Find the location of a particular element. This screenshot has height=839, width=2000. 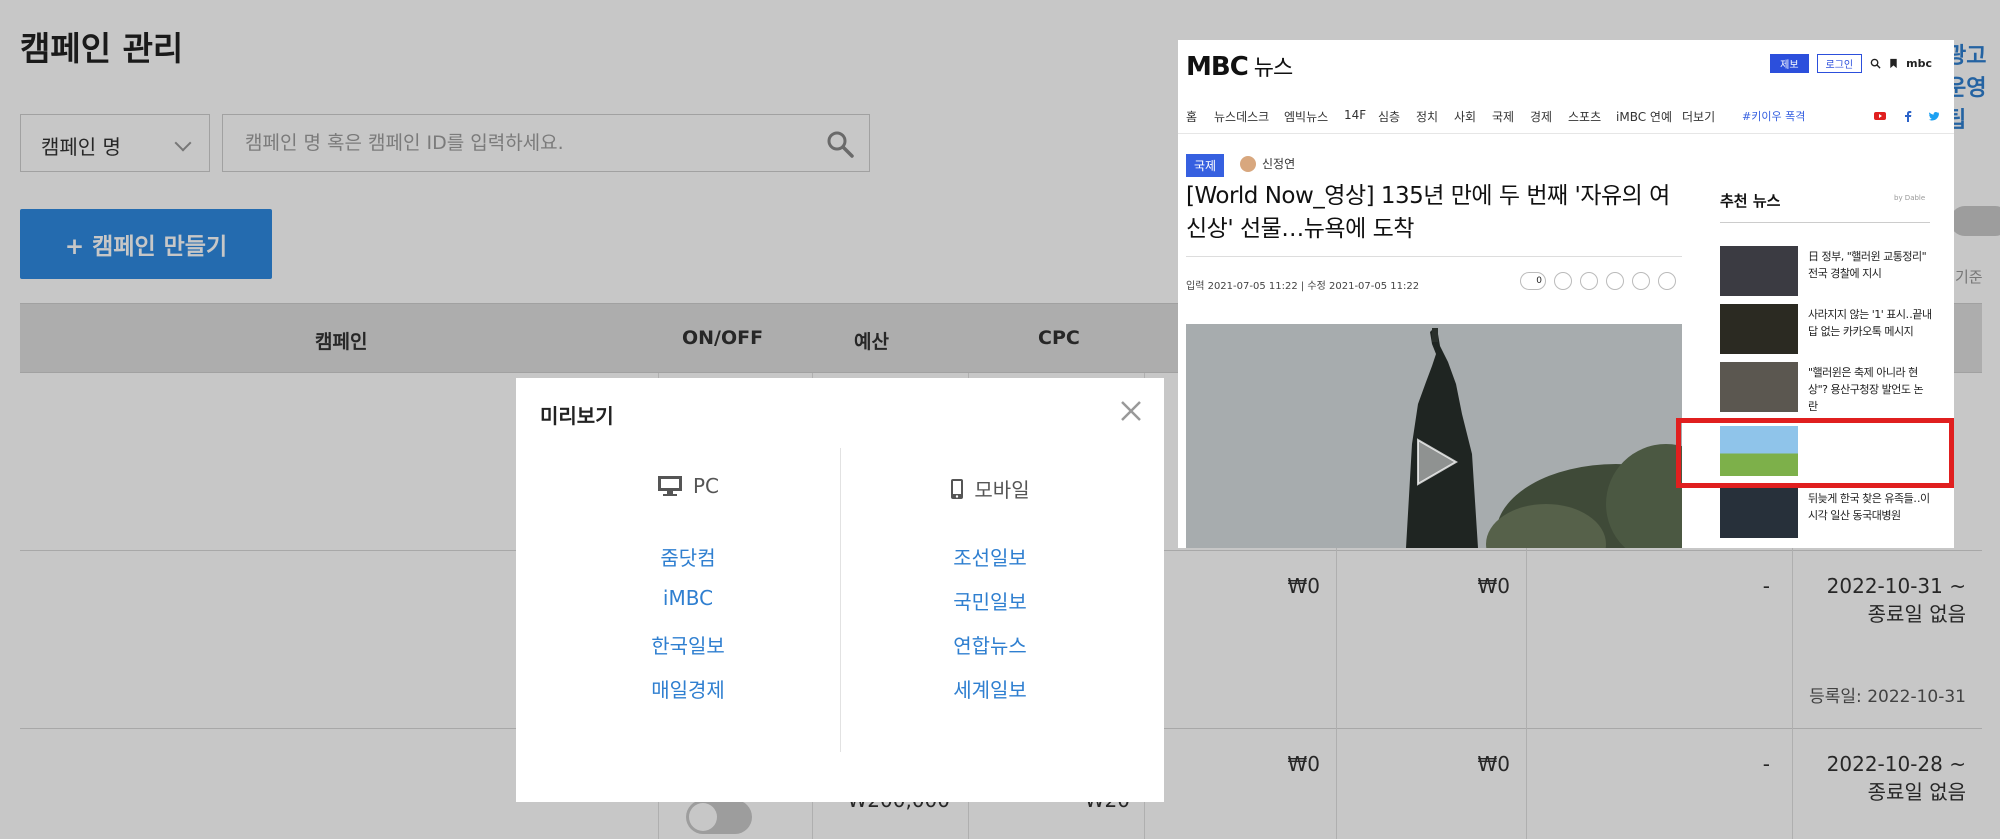

reporter: 신정연 is located at coordinates (1267, 163).